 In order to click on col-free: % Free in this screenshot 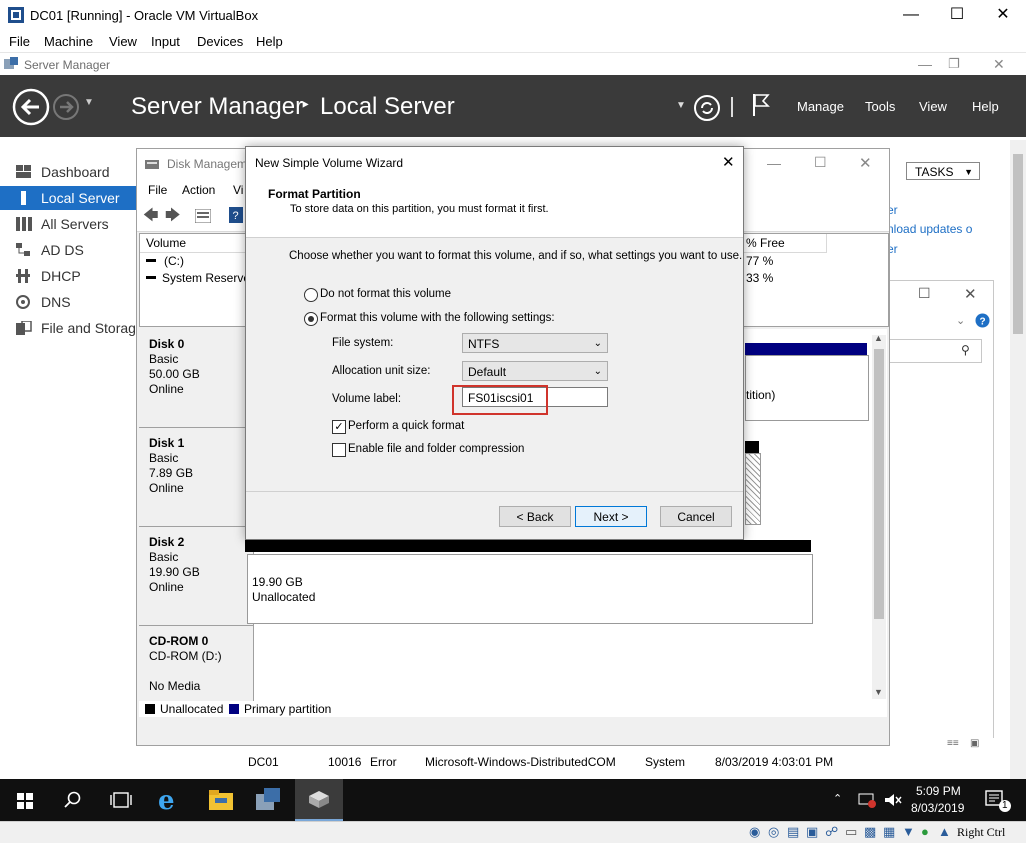, I will do `click(783, 243)`.